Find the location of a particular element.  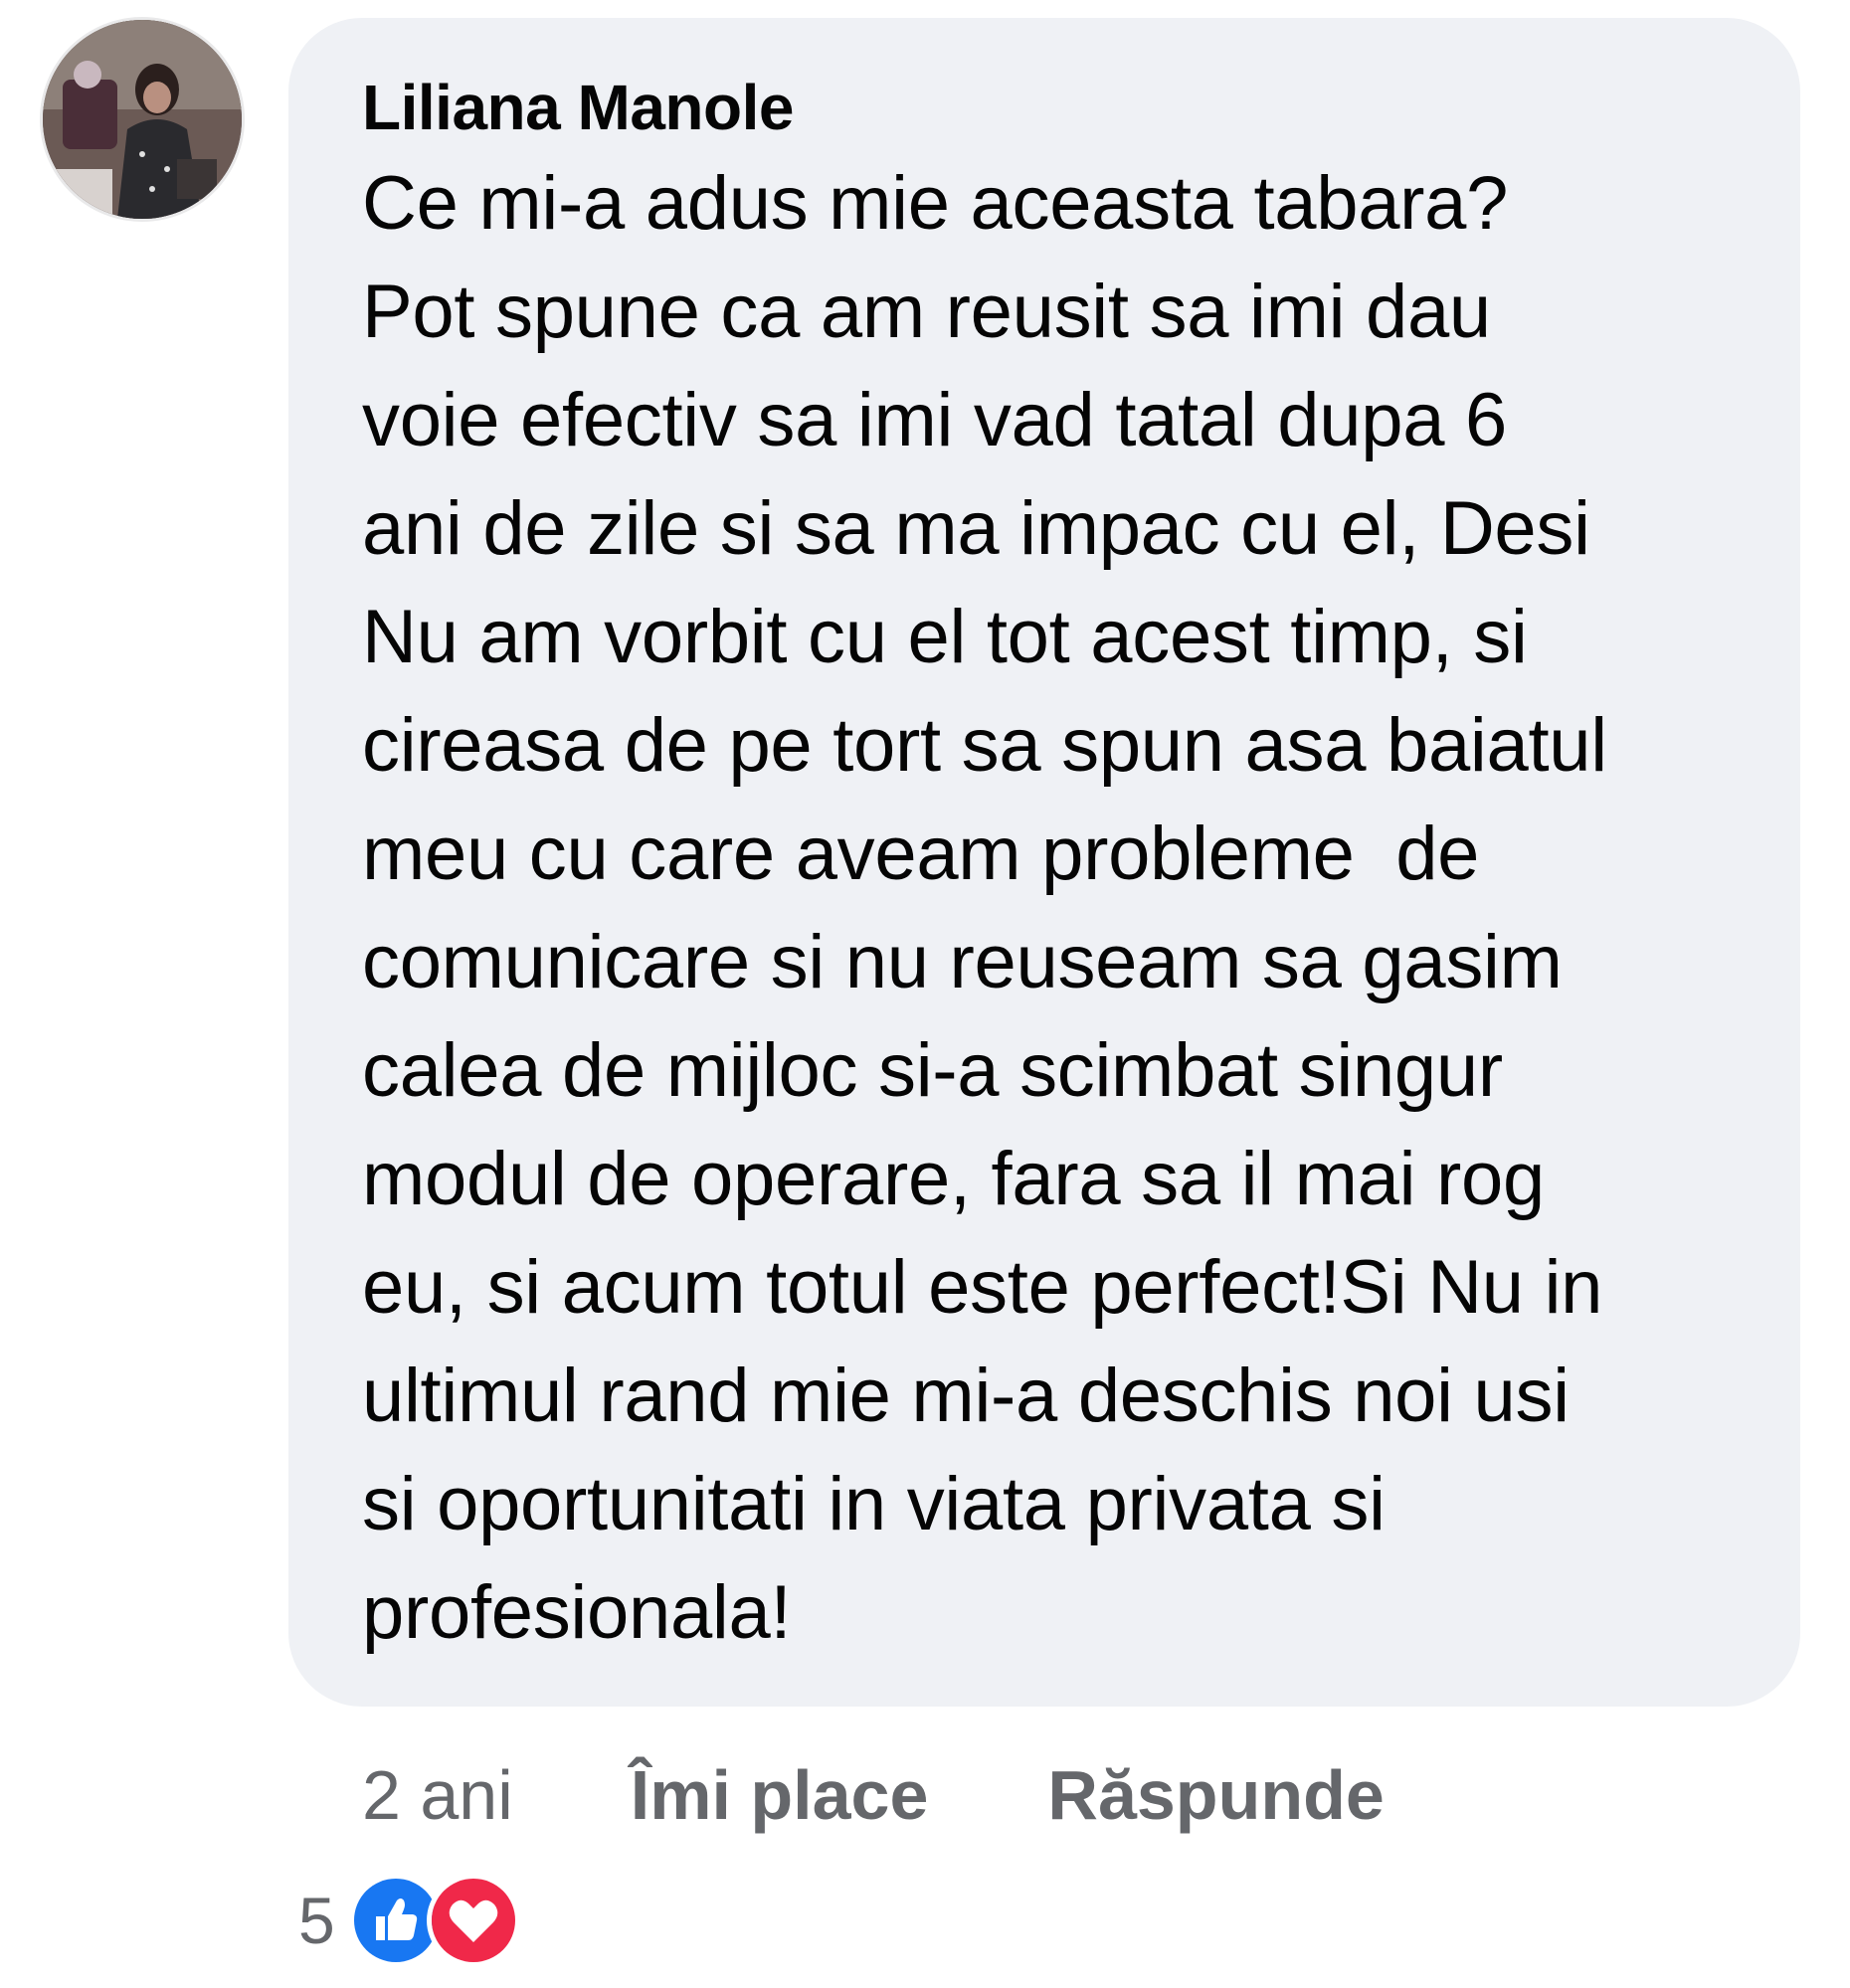

comment-actions: 2 ani Îmi place Răspunde is located at coordinates (873, 1795).